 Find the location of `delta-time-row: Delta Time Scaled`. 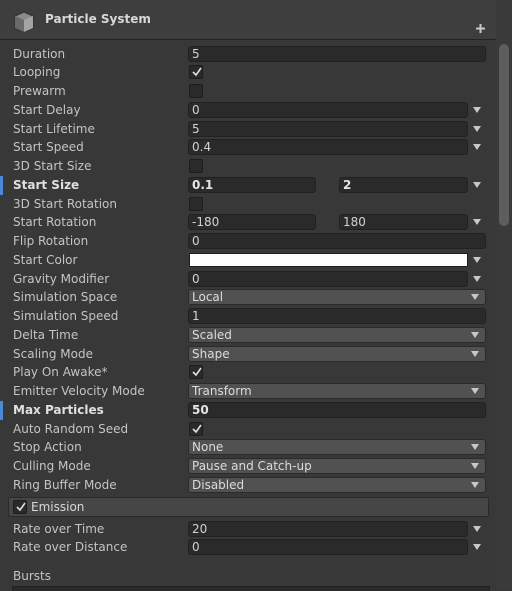

delta-time-row: Delta Time Scaled is located at coordinates (248, 335).